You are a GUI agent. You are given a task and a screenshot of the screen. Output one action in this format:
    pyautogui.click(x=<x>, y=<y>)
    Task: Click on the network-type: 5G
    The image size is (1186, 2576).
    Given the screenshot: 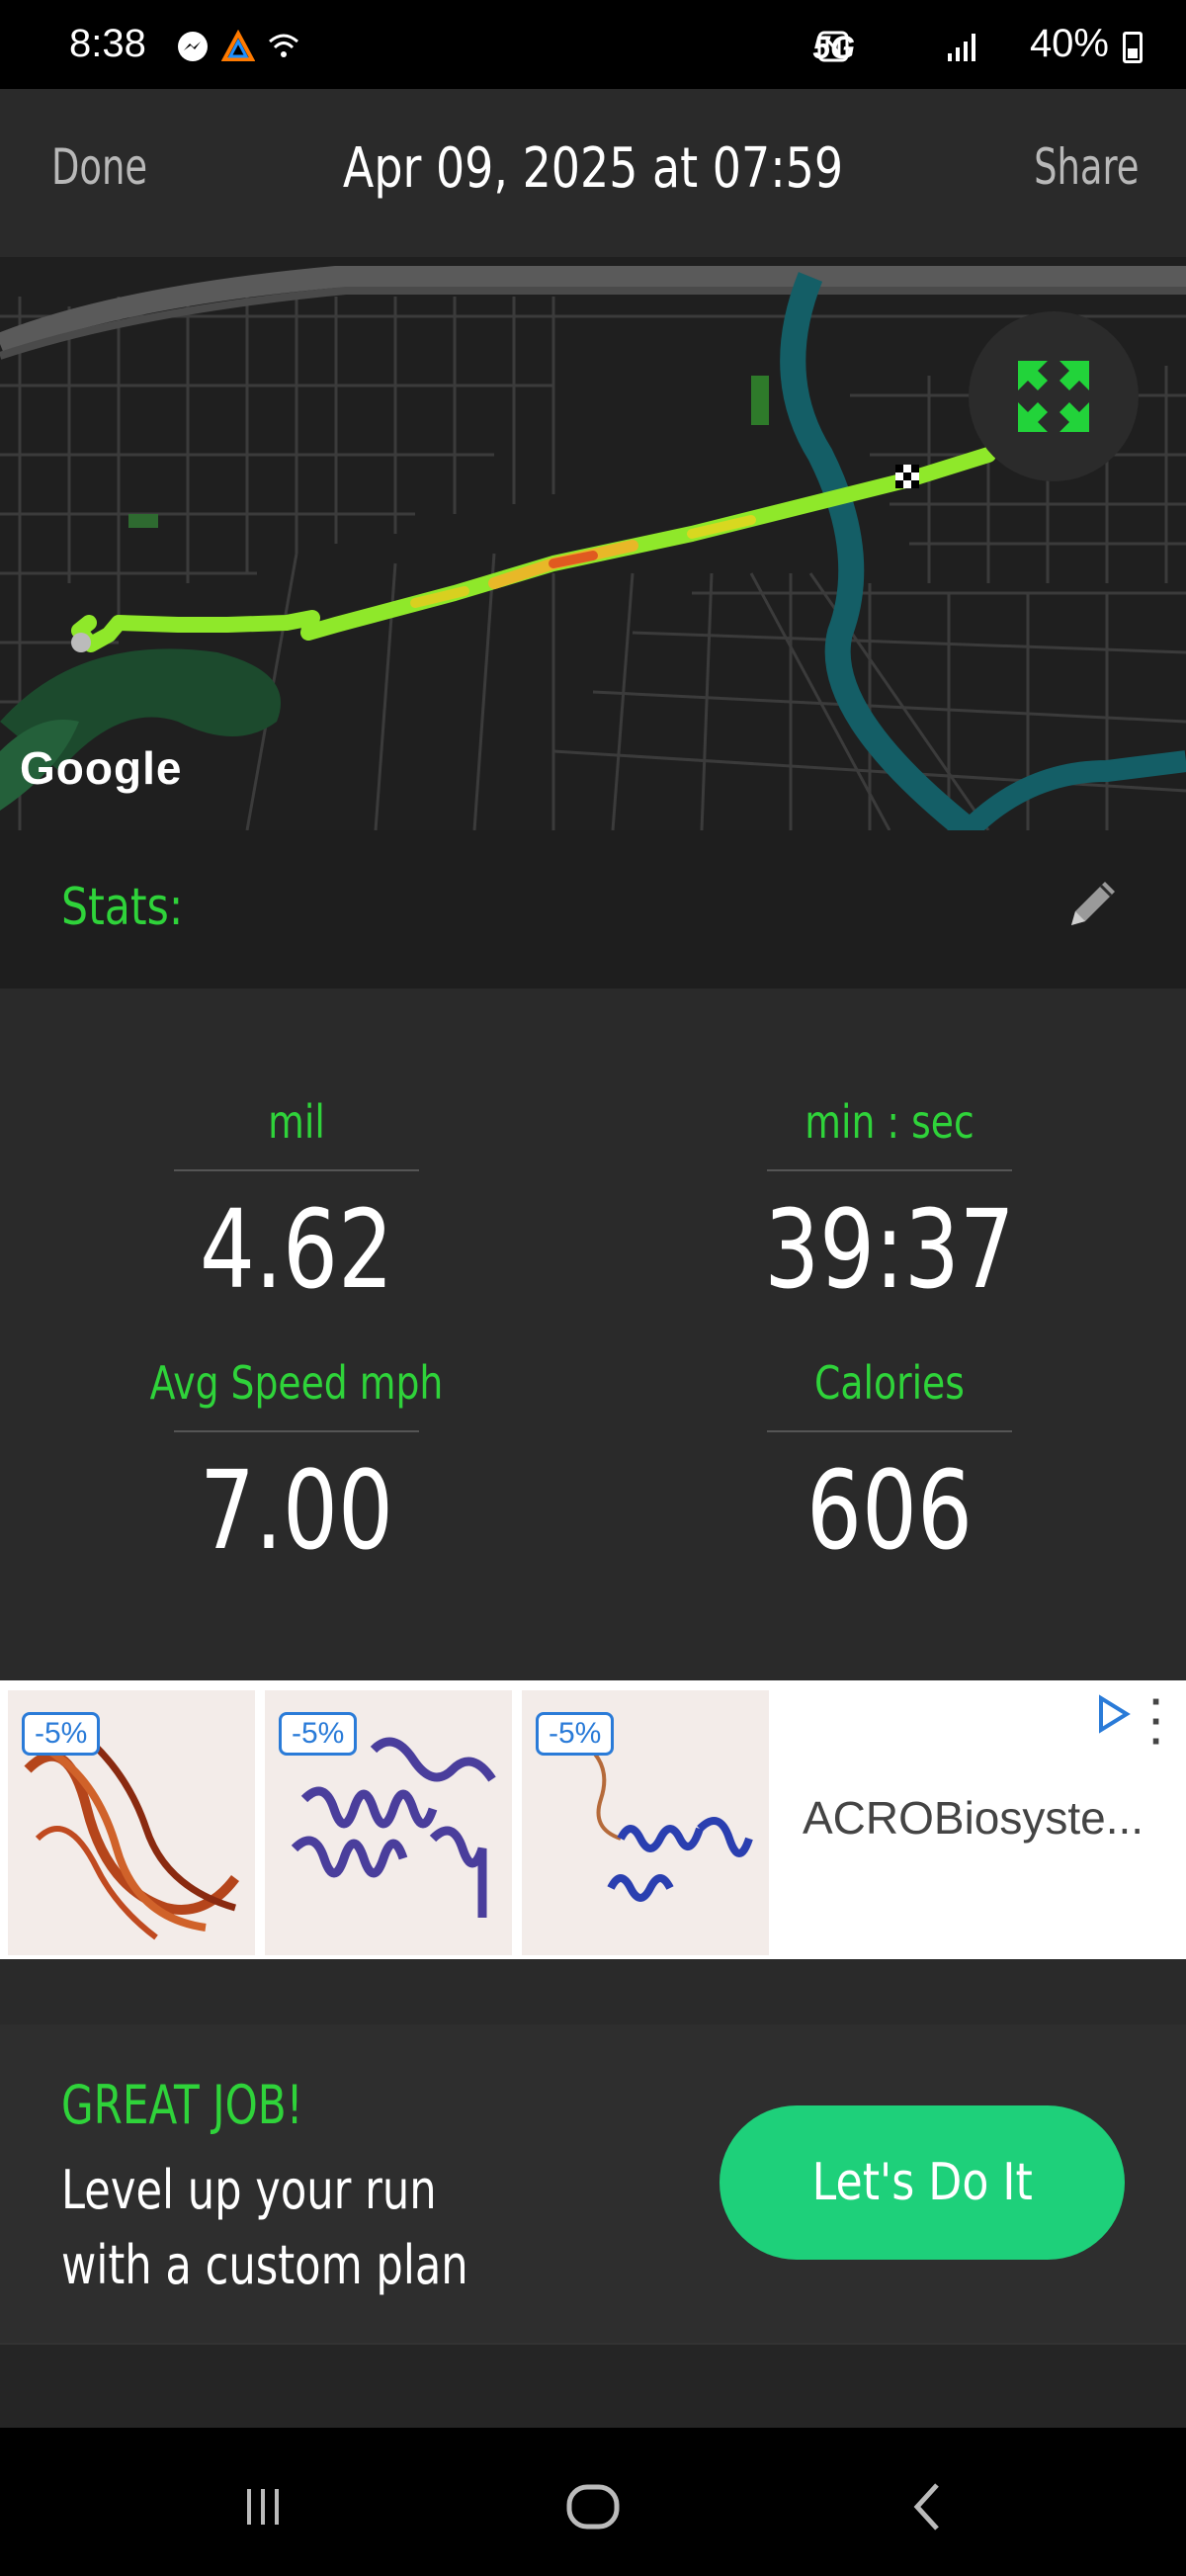 What is the action you would take?
    pyautogui.click(x=833, y=47)
    